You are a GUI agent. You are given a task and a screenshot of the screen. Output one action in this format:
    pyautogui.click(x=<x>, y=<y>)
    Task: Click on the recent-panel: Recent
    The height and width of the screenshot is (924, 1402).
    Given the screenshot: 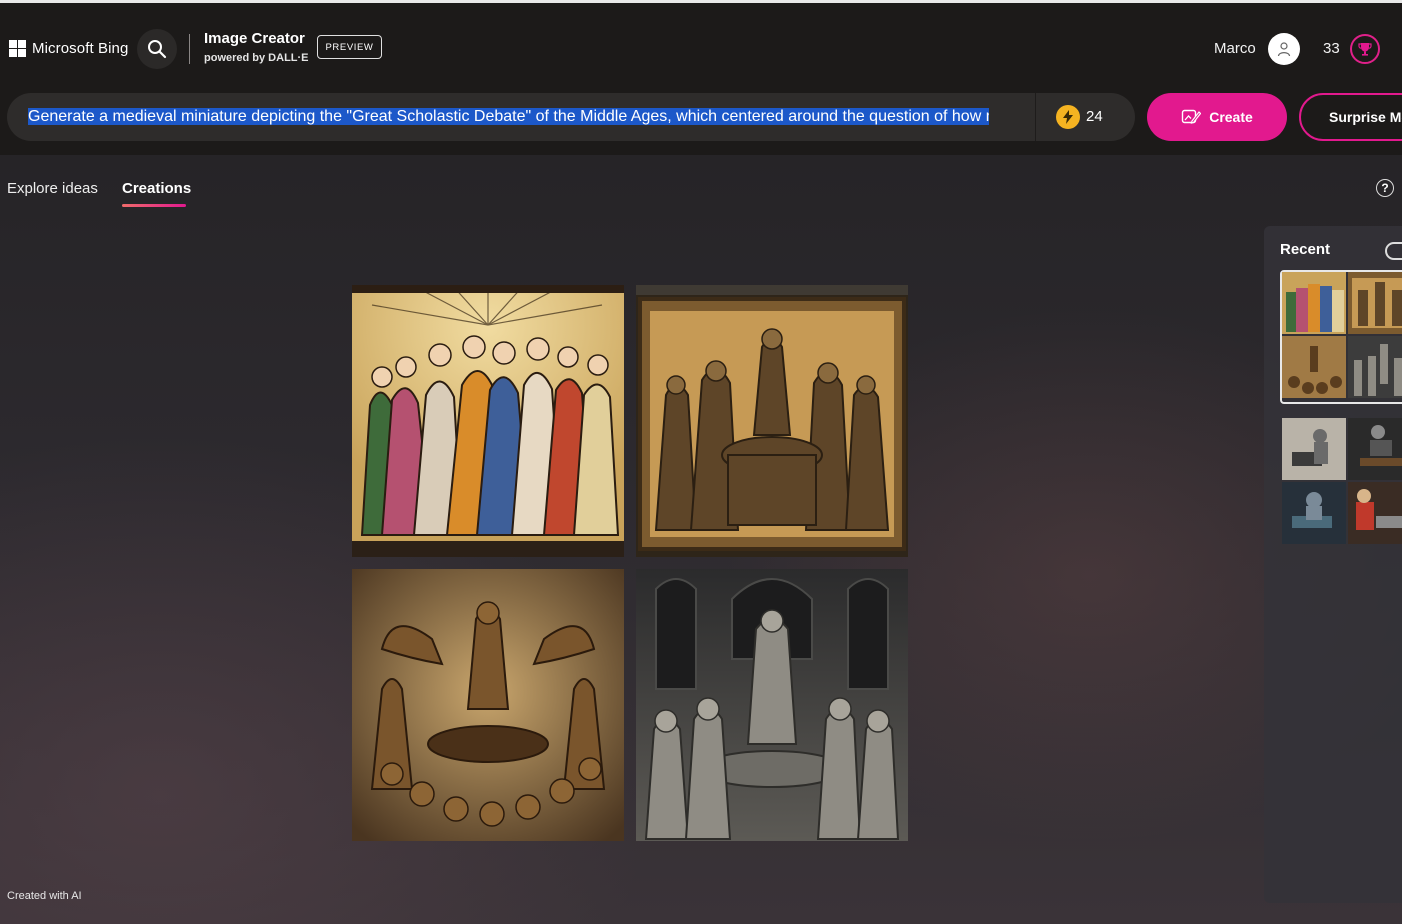 What is the action you would take?
    pyautogui.click(x=1333, y=564)
    